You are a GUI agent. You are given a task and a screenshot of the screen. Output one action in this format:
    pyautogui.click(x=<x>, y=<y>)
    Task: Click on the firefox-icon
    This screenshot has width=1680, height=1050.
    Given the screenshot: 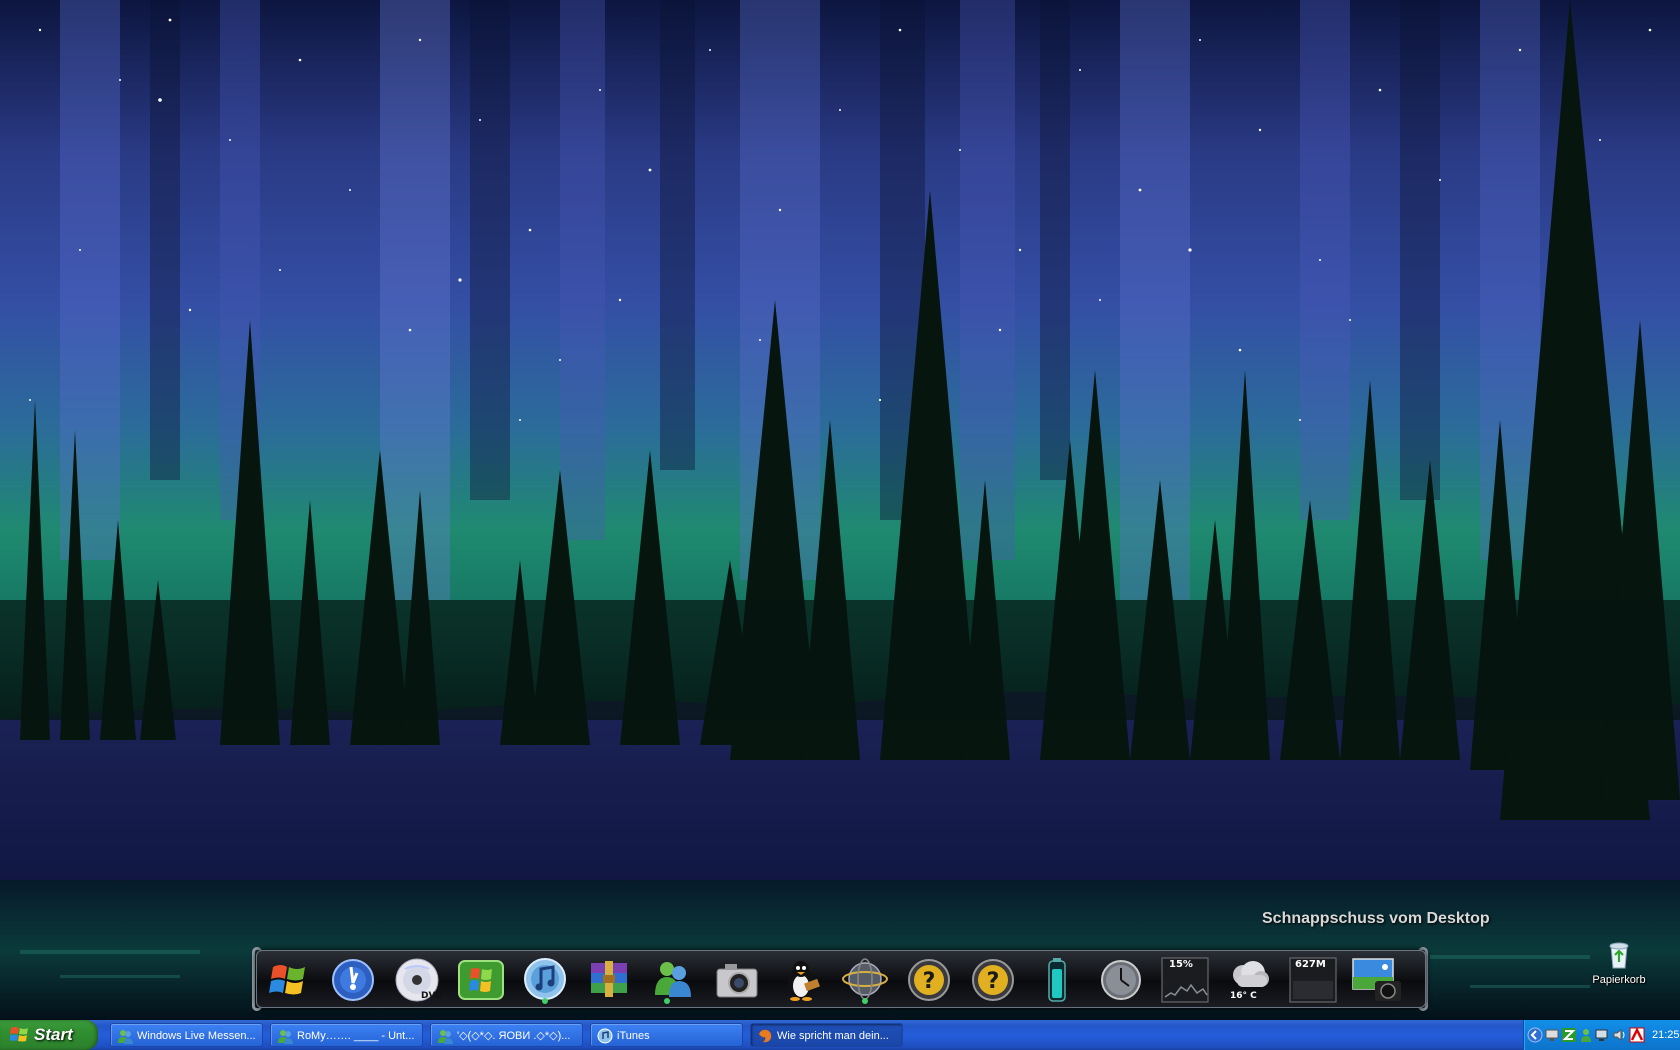 What is the action you would take?
    pyautogui.click(x=765, y=1036)
    